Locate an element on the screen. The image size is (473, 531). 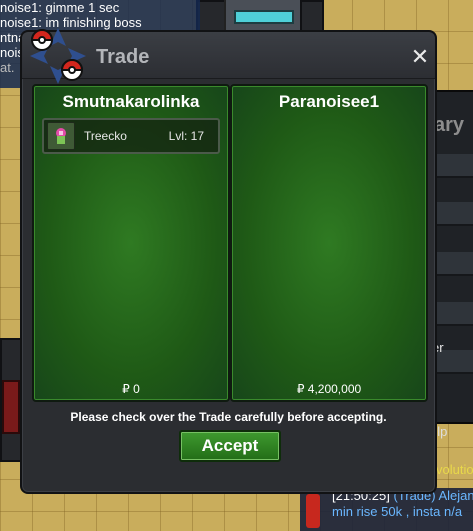
chat-red-marker is located at coordinates (313, 511).